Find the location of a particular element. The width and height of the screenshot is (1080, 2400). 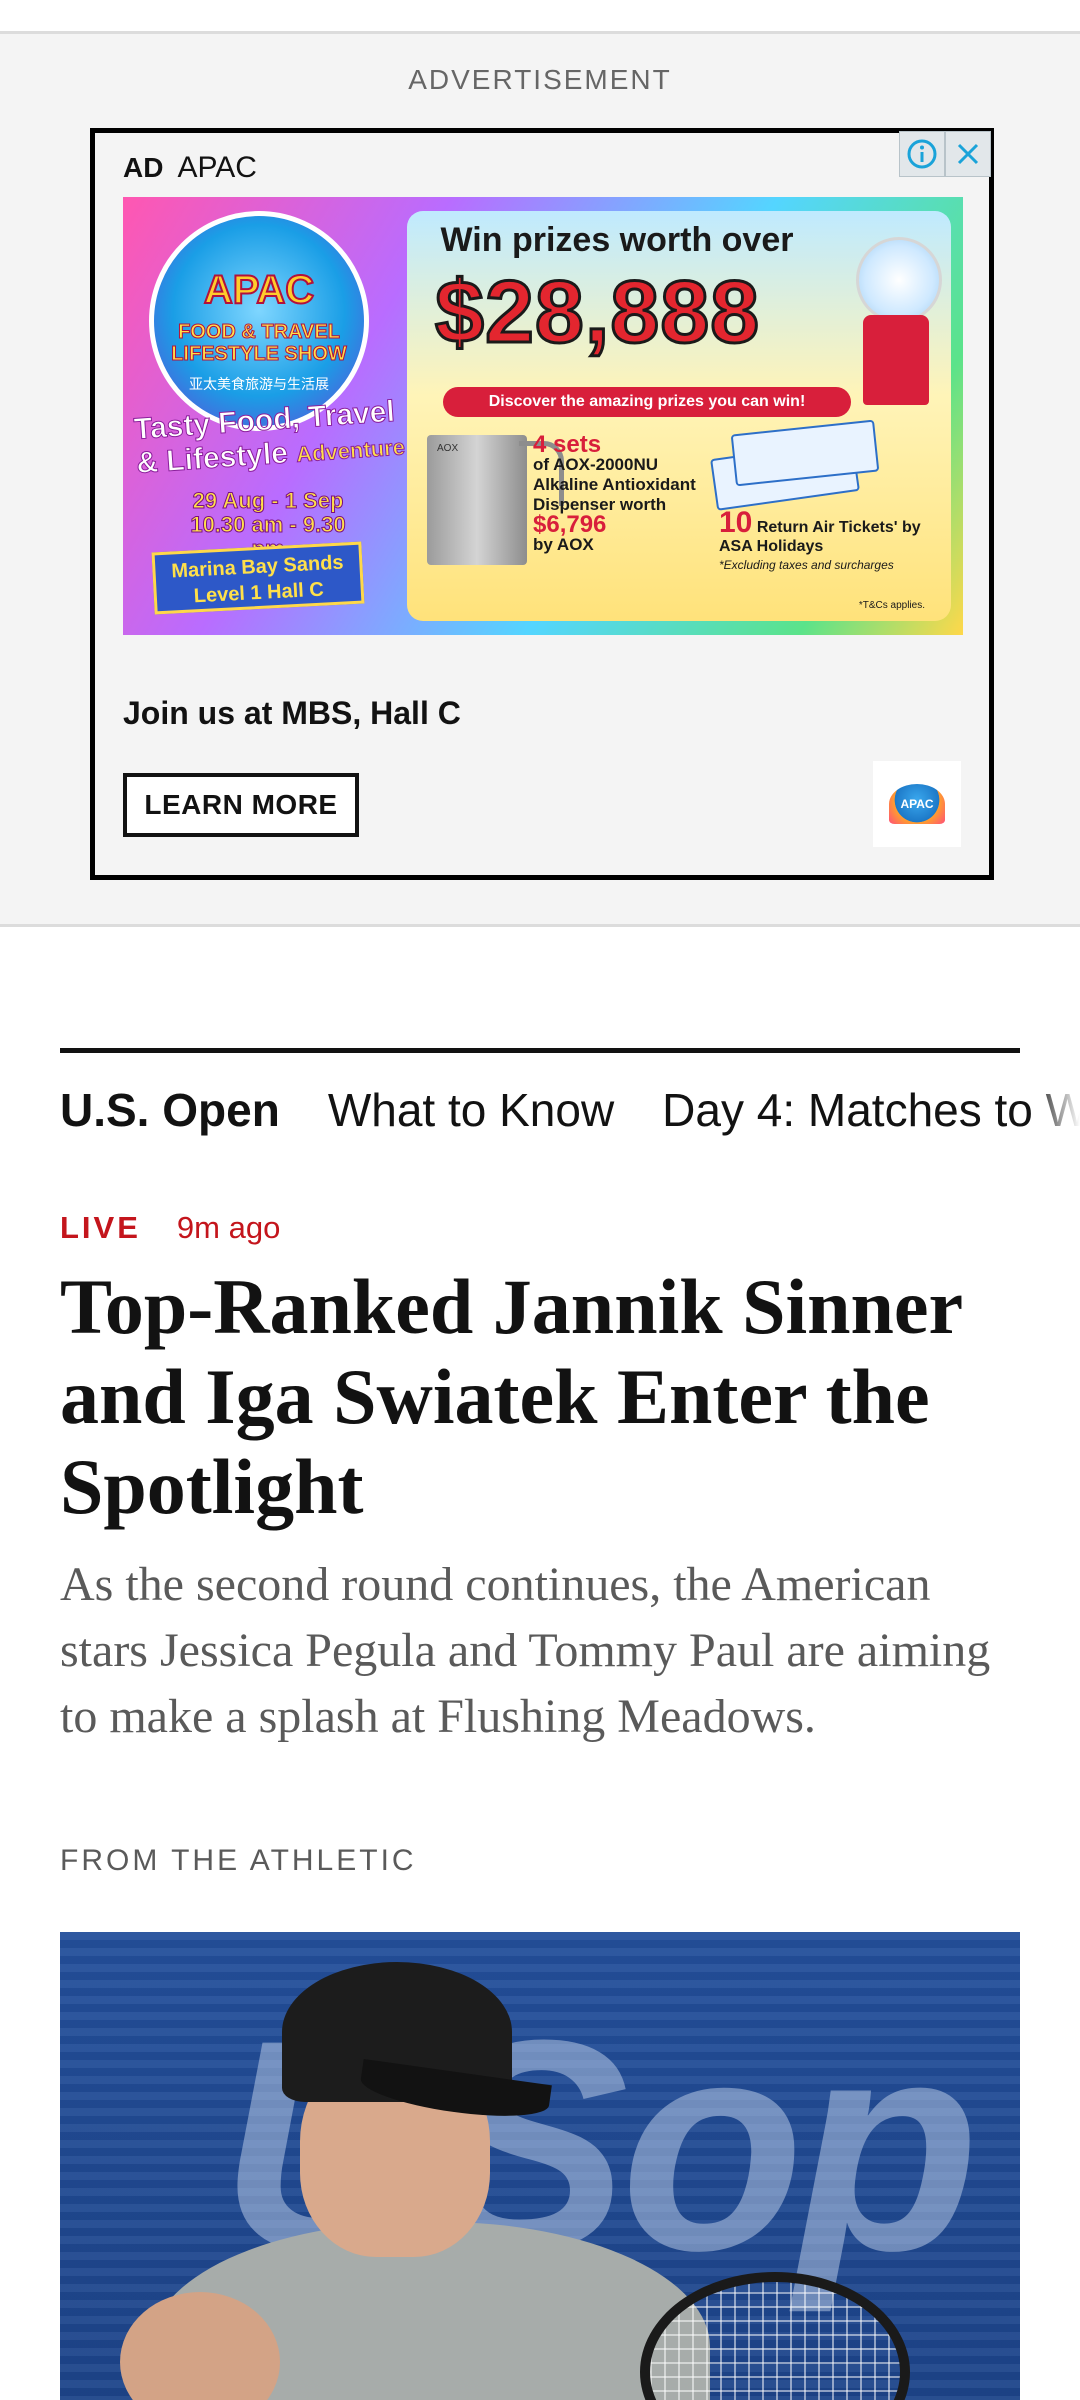

prize-1-by: by AOX is located at coordinates (563, 544).